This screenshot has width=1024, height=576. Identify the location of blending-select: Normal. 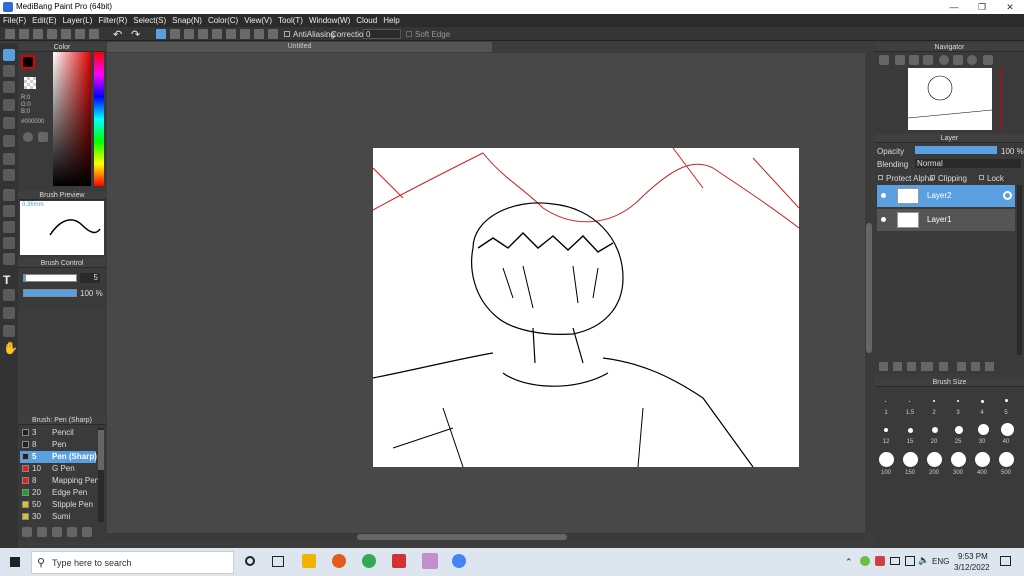
(968, 163).